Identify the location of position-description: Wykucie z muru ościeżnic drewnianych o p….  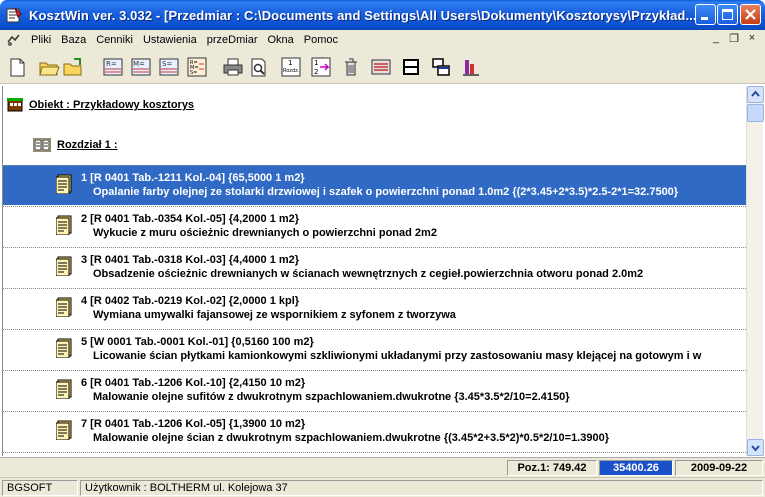
(265, 233).